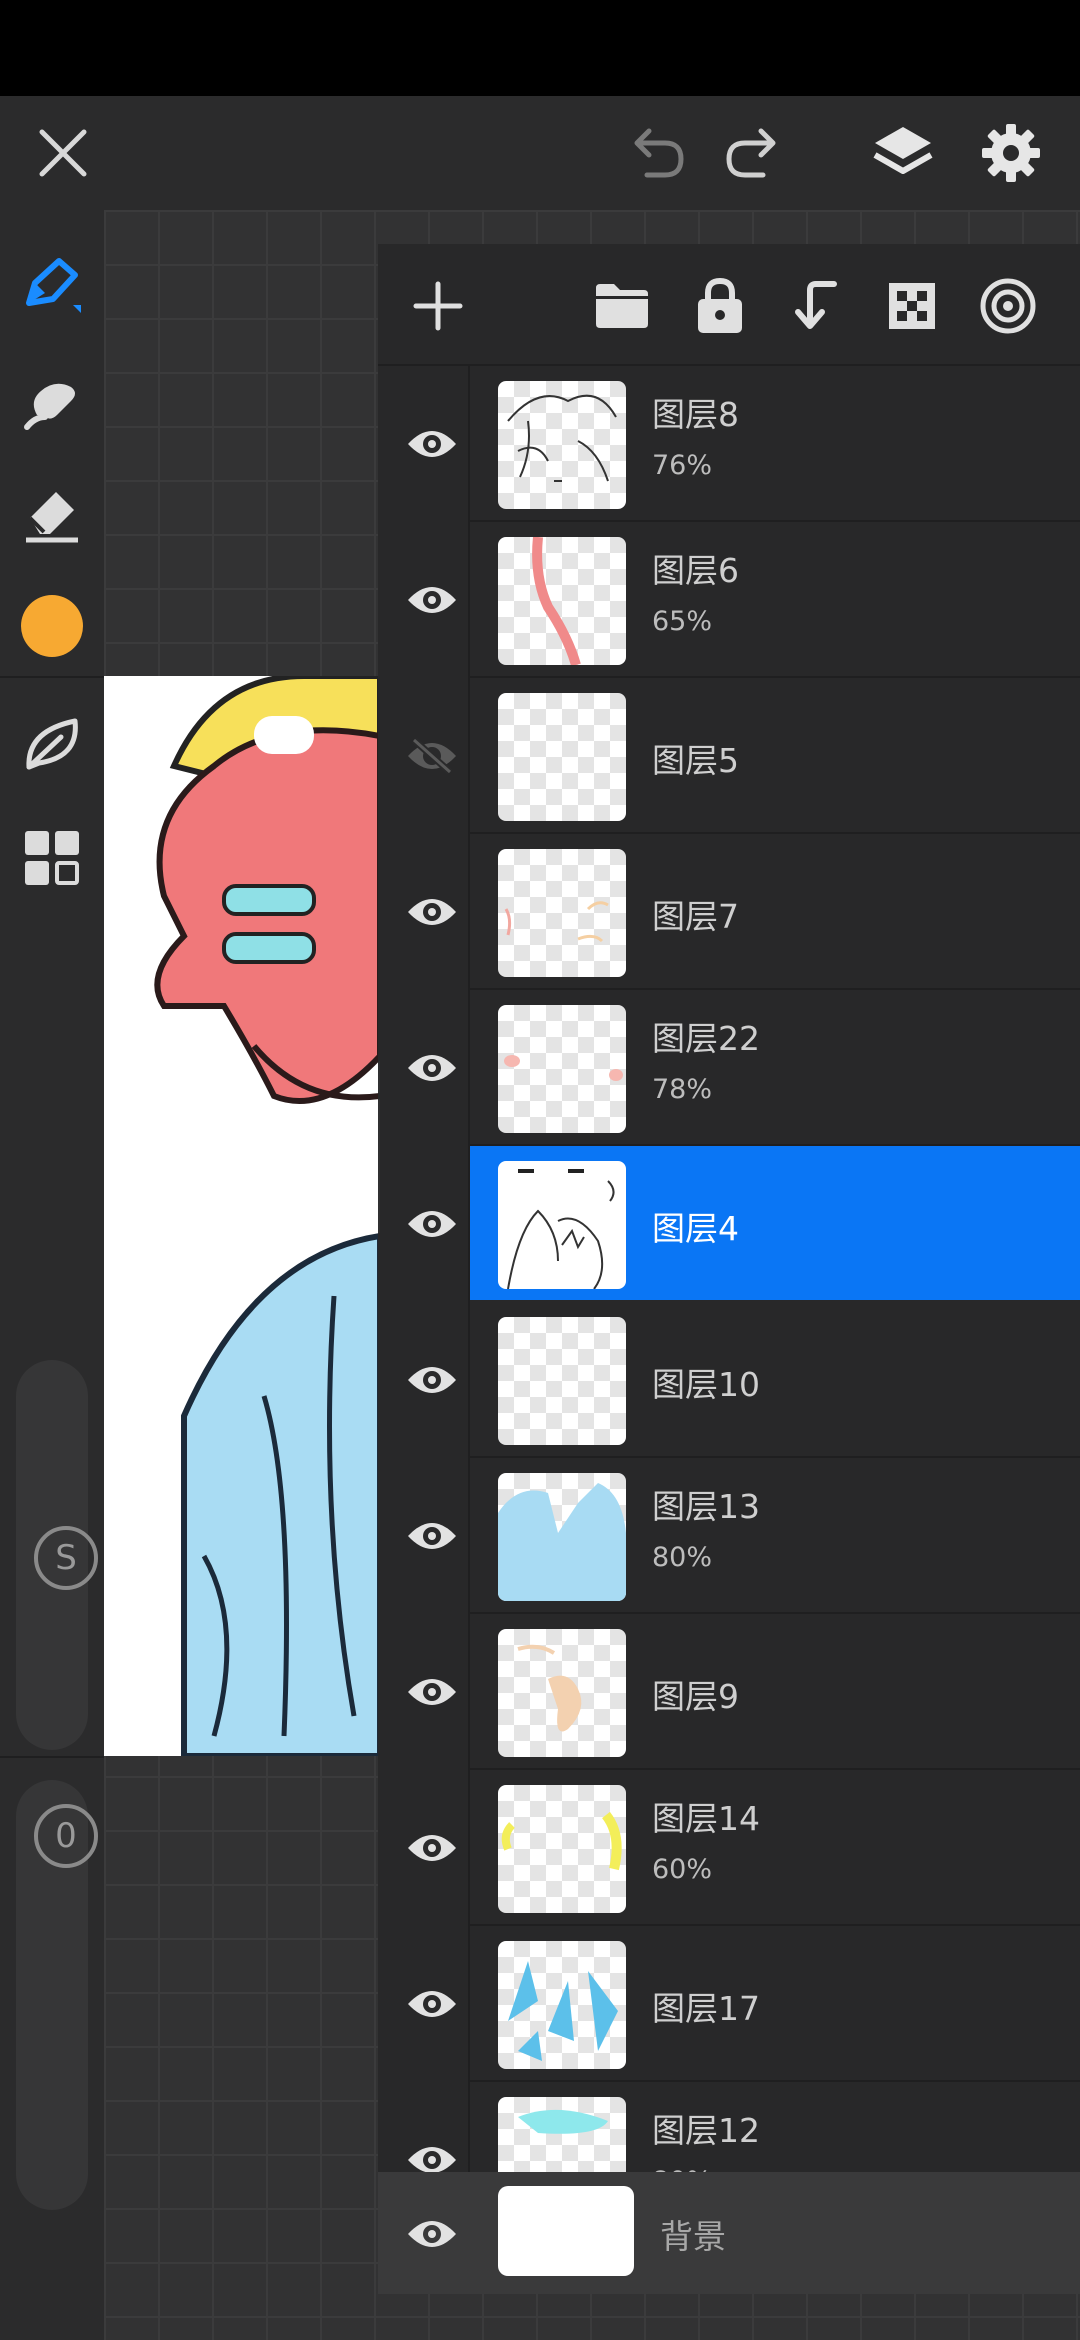  What do you see at coordinates (438, 306) in the screenshot?
I see `add-layer-icon` at bounding box center [438, 306].